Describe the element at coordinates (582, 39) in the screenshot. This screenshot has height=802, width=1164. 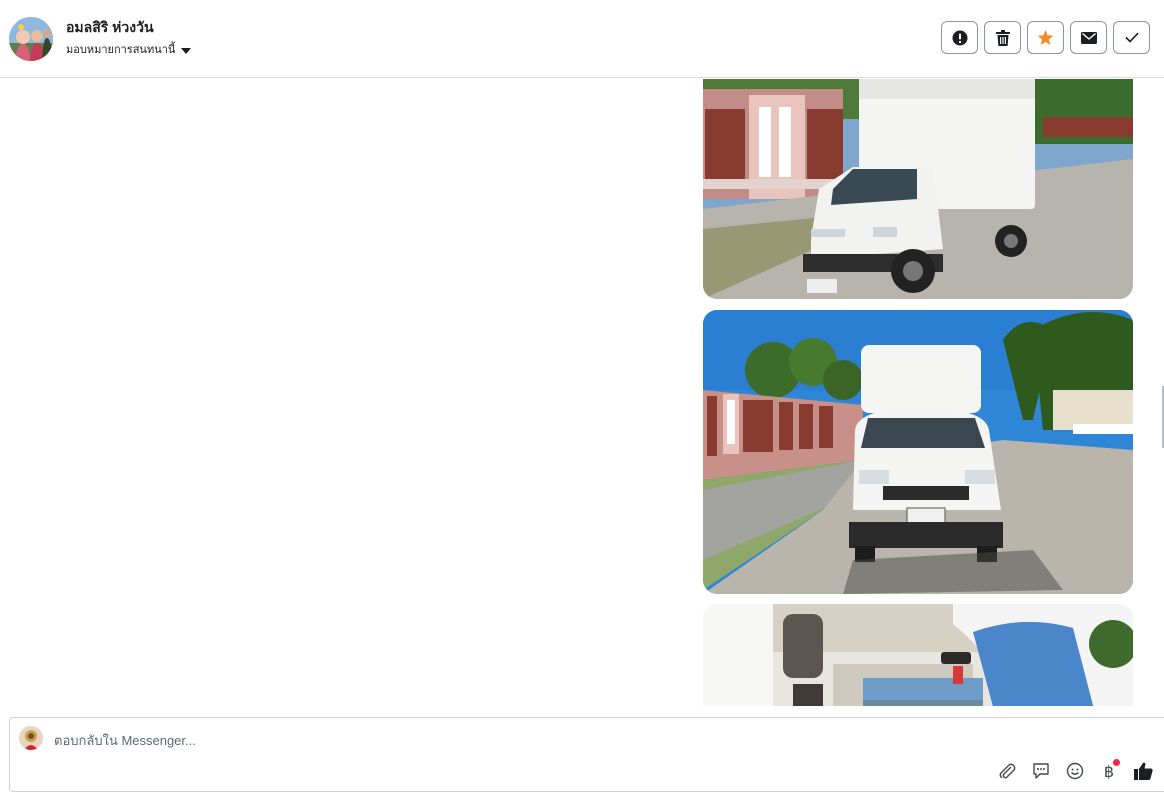
I see `conversation-header: อมลสิริ ห่วงวัน มอบหมายการสนทนานี้` at that location.